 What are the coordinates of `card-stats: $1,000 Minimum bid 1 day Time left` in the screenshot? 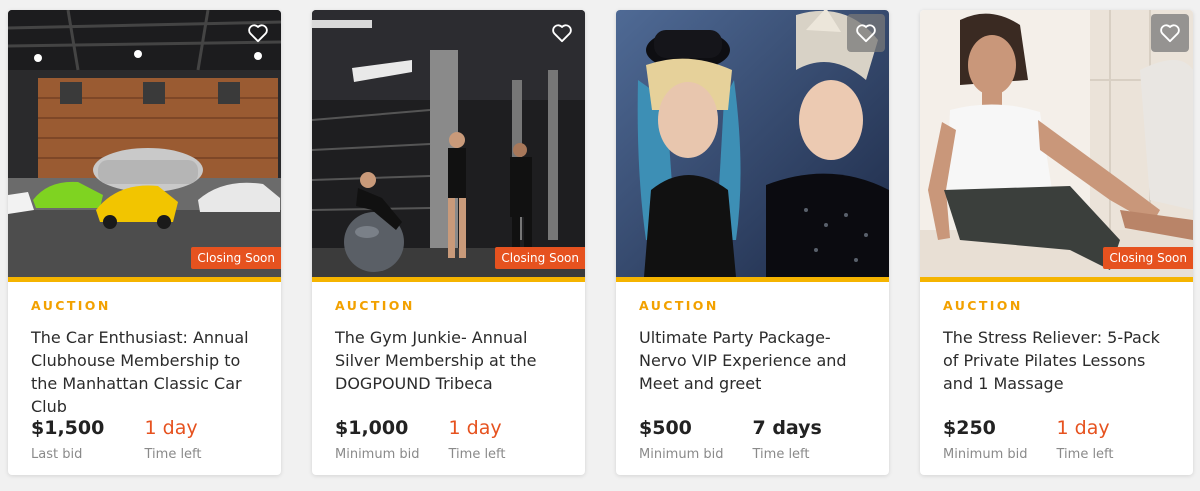 It's located at (448, 439).